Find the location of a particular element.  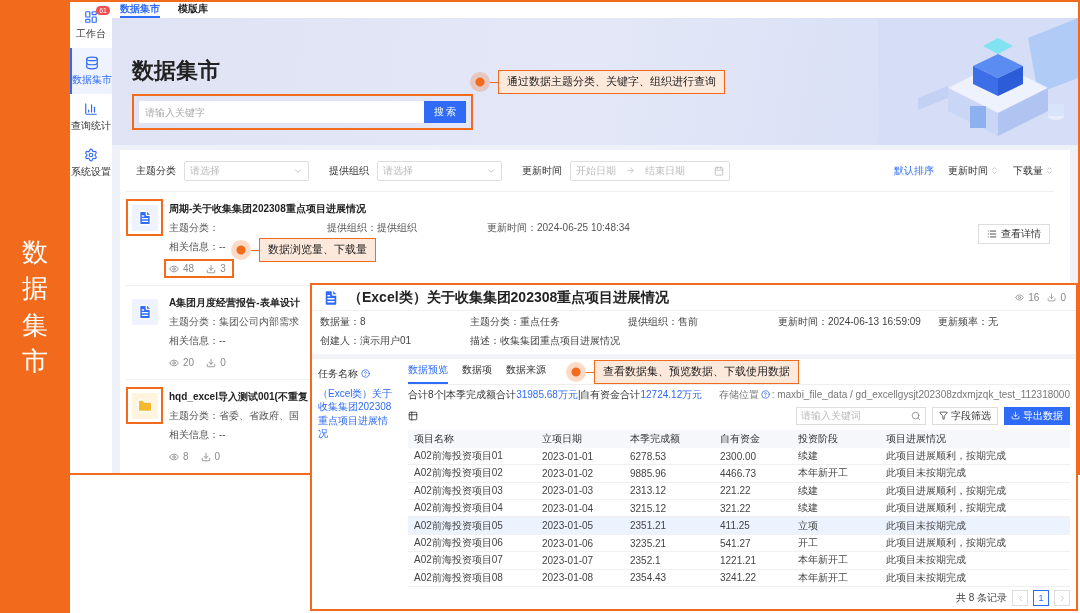

filter-label: 提供组织 is located at coordinates (349, 170).